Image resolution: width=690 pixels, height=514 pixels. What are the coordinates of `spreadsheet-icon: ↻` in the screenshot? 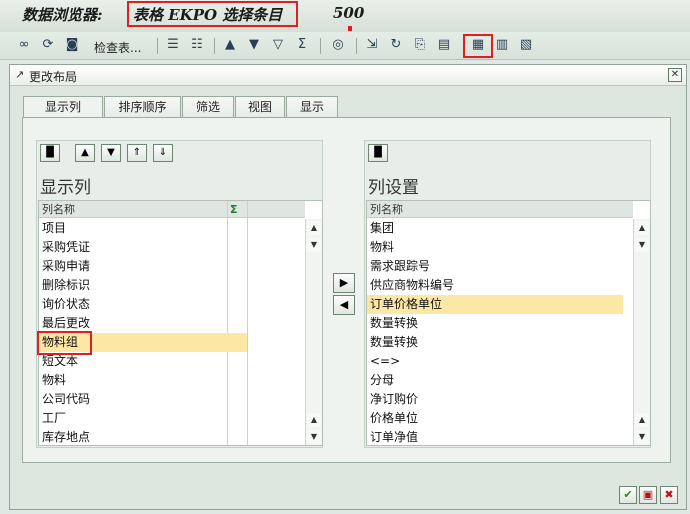 It's located at (396, 45).